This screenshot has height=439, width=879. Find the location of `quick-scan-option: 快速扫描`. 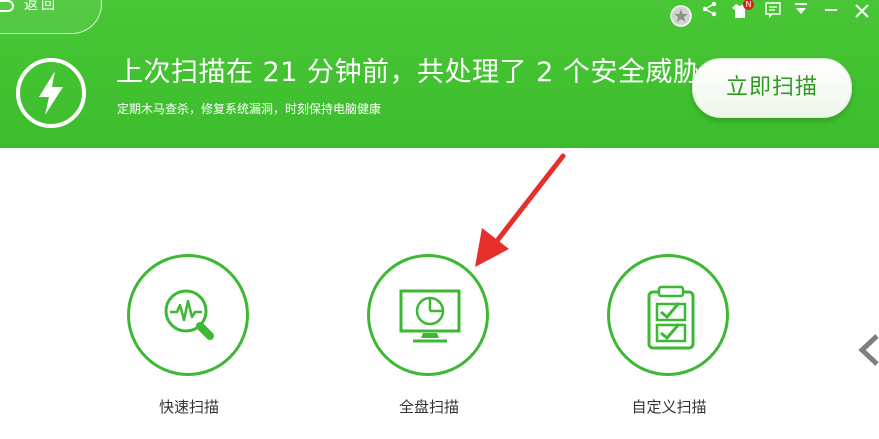

quick-scan-option: 快速扫描 is located at coordinates (191, 339).